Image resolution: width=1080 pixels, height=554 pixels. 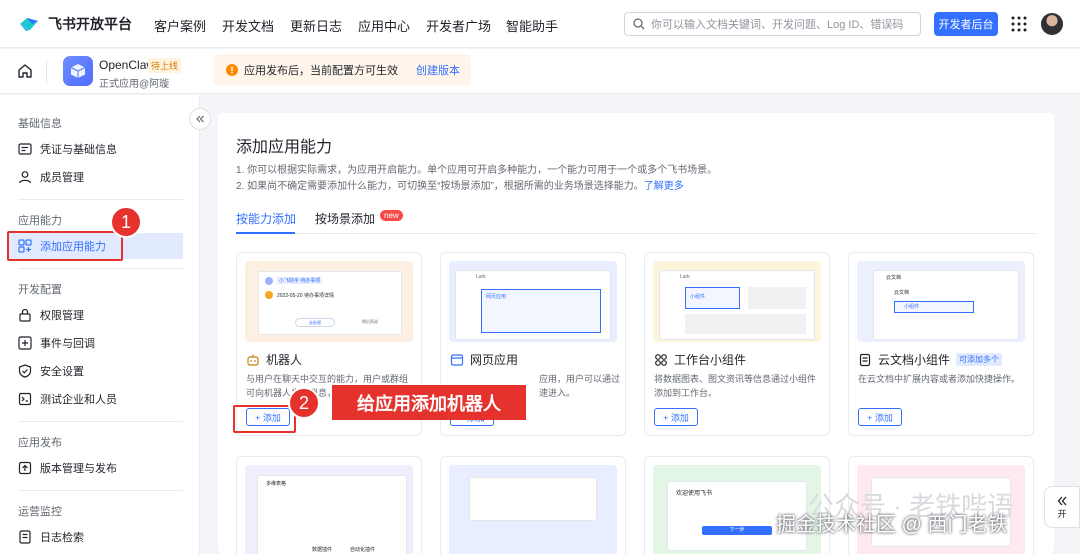 I want to click on sidebar-item-events: 事件与回调, so click(x=56, y=343).